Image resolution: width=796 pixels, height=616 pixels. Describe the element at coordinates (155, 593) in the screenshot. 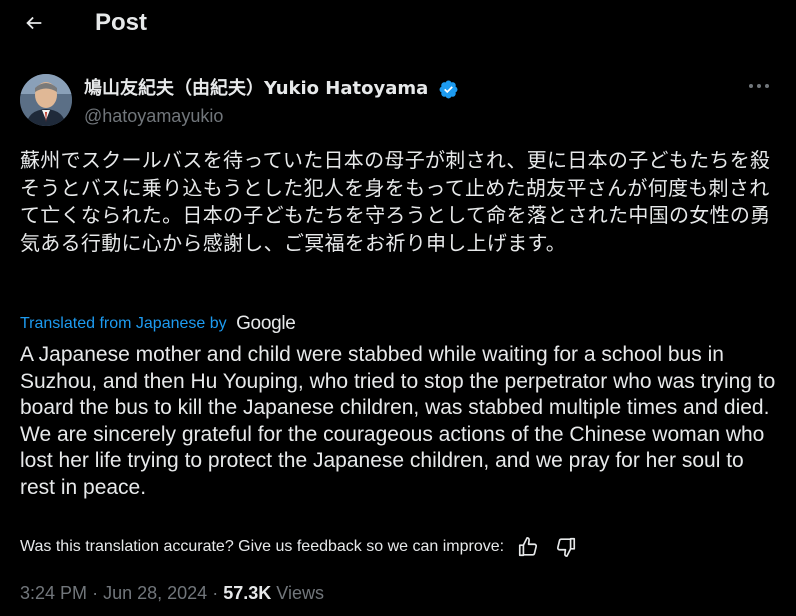

I see `post-date: Jun 28, 2024` at that location.